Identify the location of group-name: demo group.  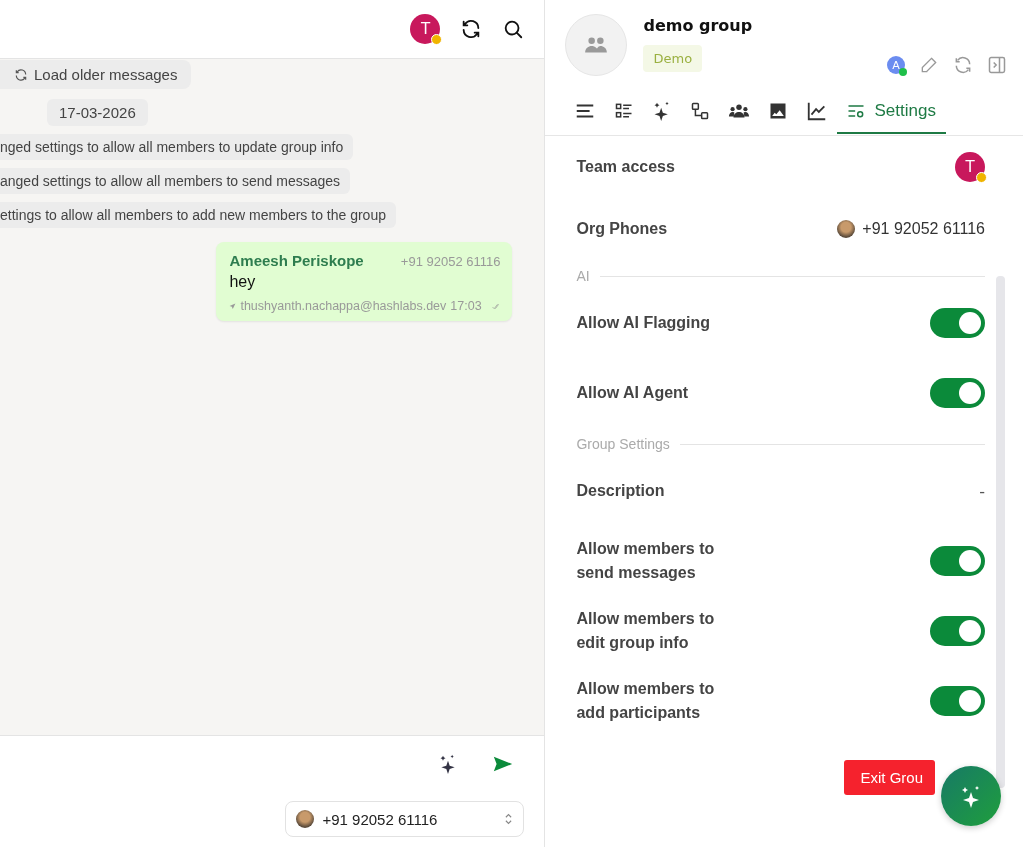
(698, 25).